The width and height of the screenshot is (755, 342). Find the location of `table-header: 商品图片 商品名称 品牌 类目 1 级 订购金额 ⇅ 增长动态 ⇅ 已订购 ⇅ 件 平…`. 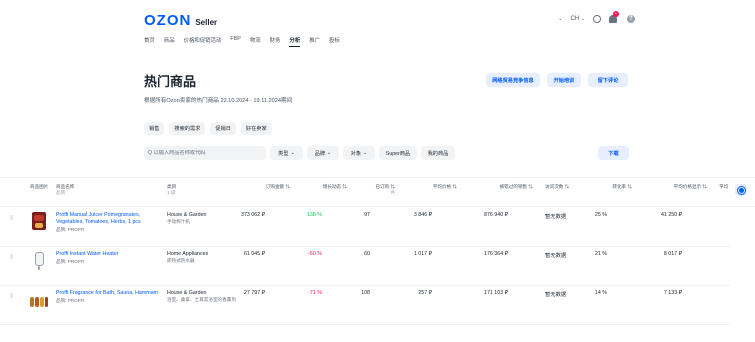

table-header: 商品图片 商品名称 品牌 类目 1 级 订购金额 ⇅ 增长动态 ⇅ 已订购 ⇅ 件 平… is located at coordinates (377, 192).